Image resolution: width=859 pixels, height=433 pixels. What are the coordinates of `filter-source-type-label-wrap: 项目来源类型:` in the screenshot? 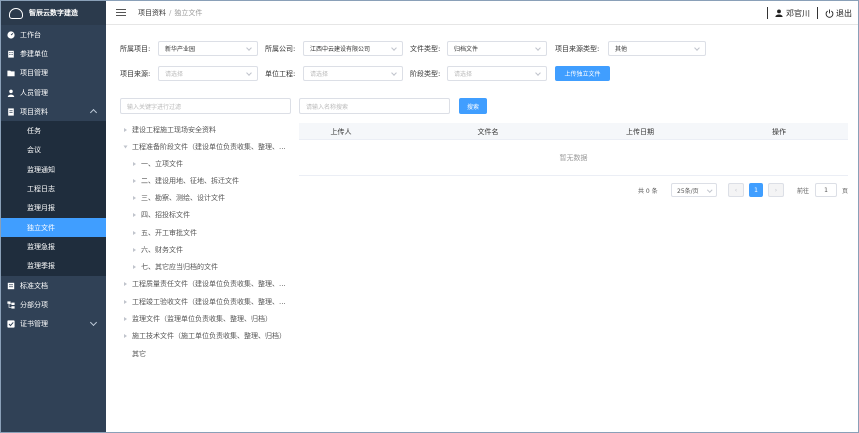 It's located at (577, 49).